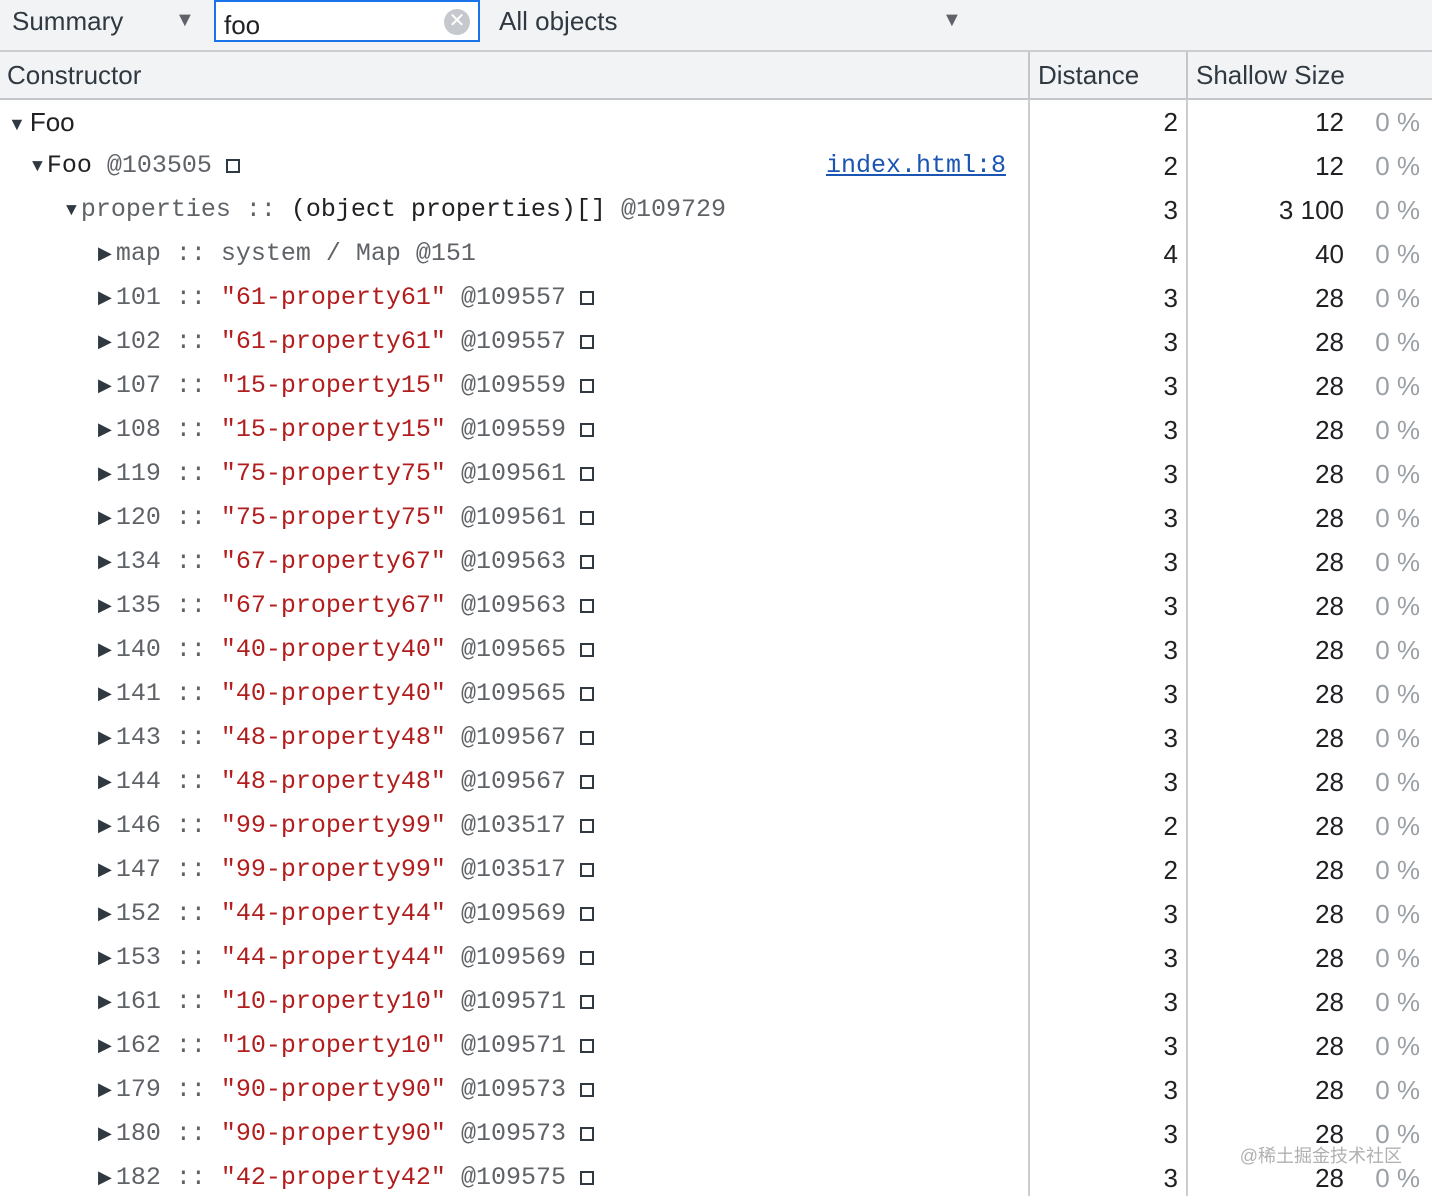 This screenshot has height=1201, width=1432. What do you see at coordinates (1088, 75) in the screenshot?
I see `column-distance: Distance` at bounding box center [1088, 75].